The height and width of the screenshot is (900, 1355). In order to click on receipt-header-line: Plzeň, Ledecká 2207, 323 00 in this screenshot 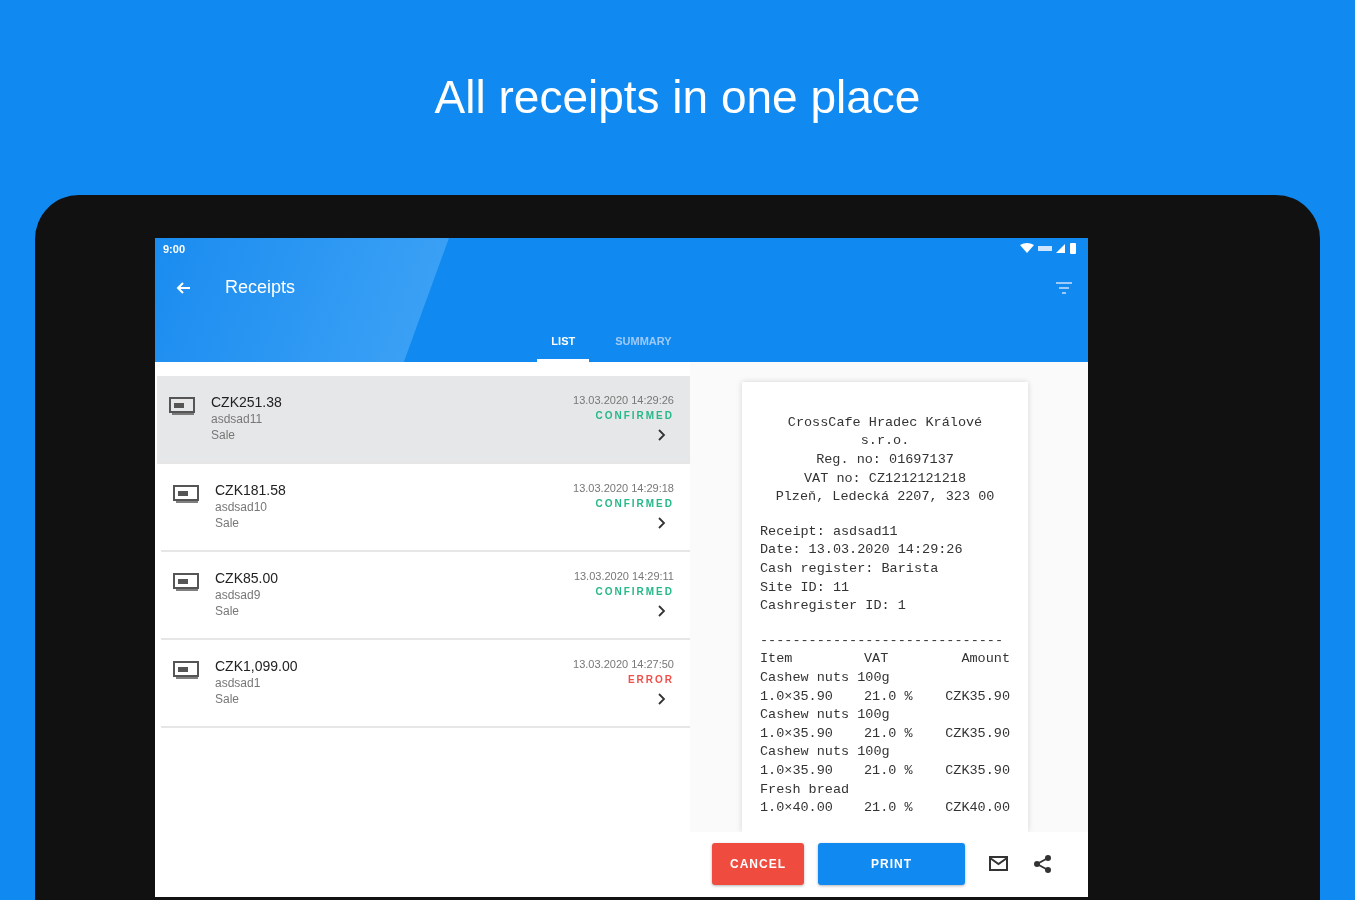, I will do `click(885, 497)`.